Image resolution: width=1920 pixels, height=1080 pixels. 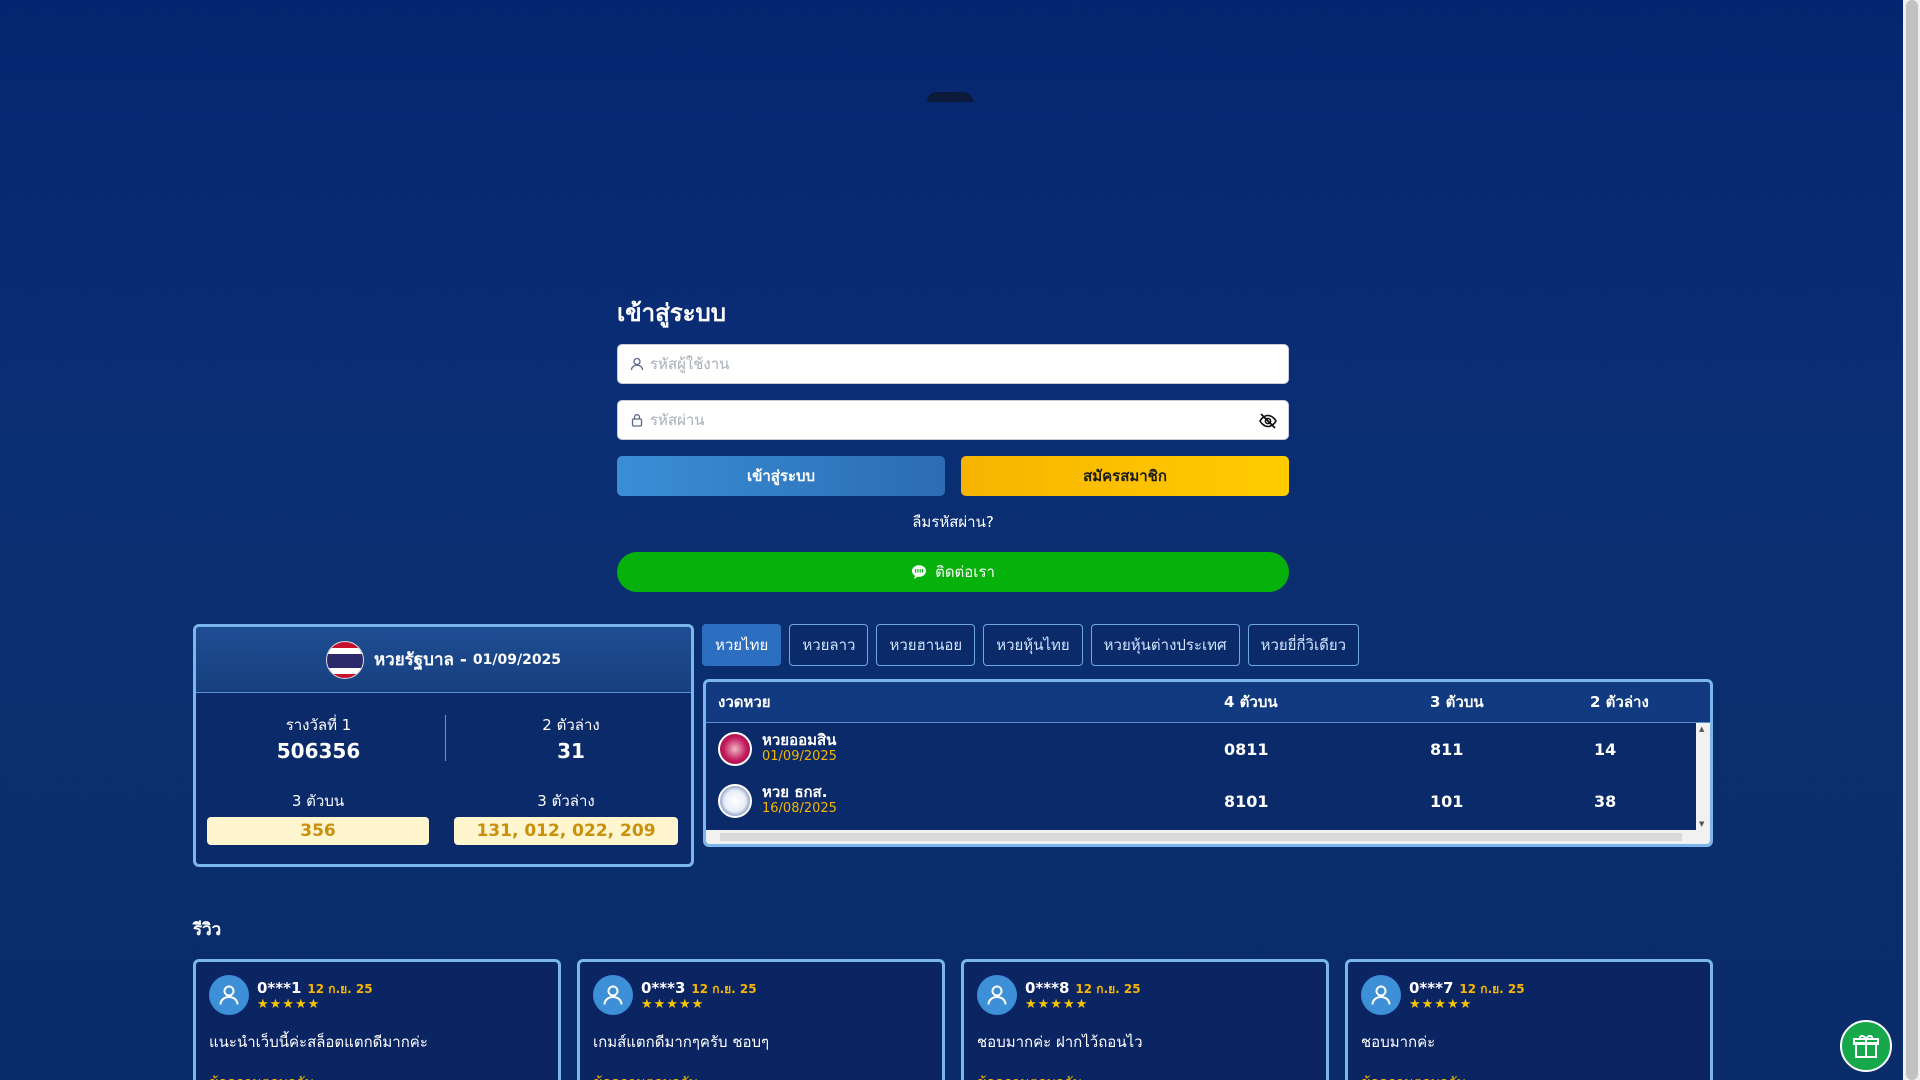 What do you see at coordinates (571, 725) in the screenshot?
I see `two-lower-label: 2 ตัวล่าง` at bounding box center [571, 725].